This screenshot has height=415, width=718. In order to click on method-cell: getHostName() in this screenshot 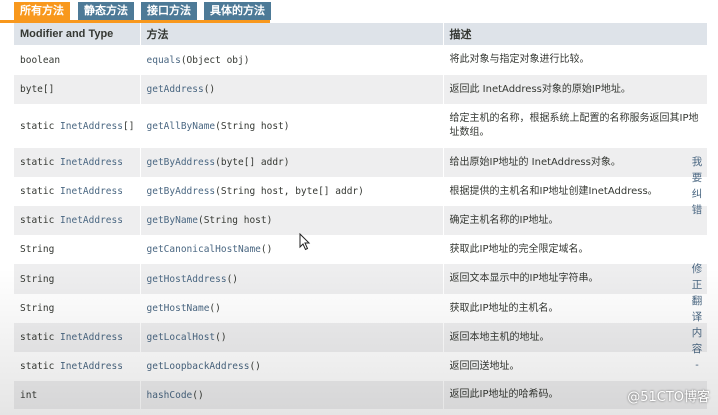, I will do `click(292, 308)`.